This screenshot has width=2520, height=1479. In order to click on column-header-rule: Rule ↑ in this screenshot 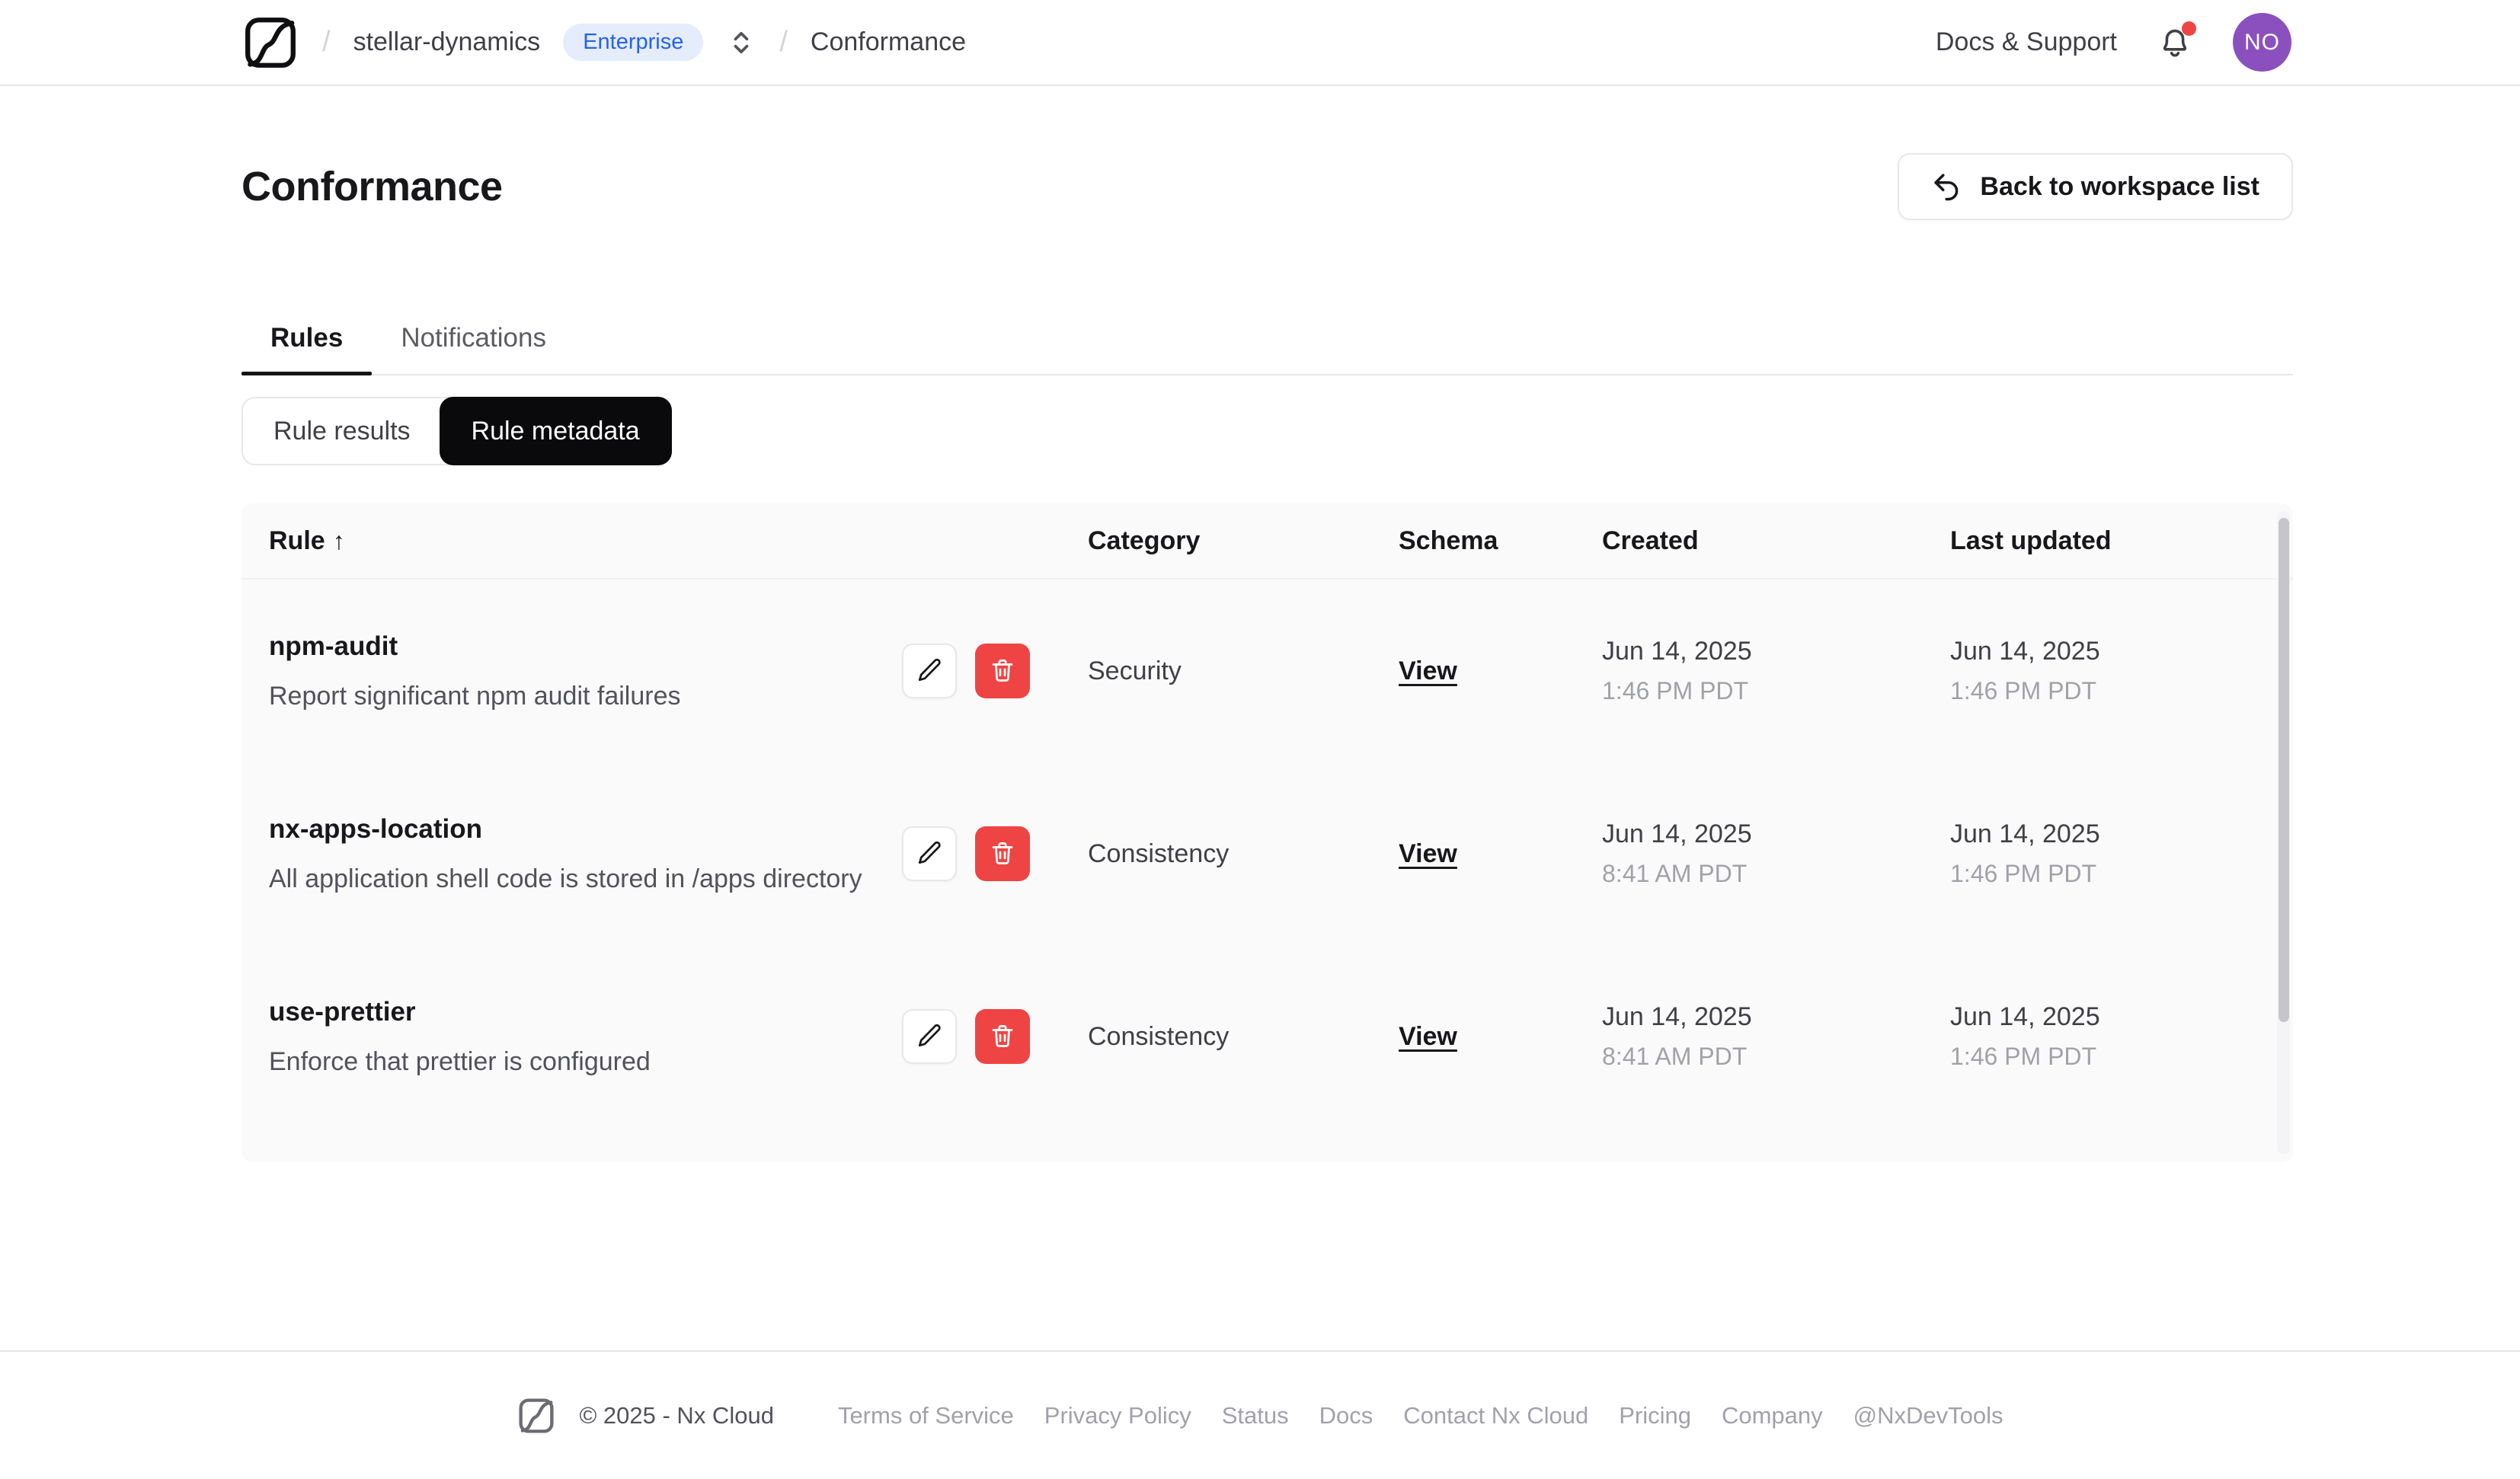, I will do `click(678, 541)`.